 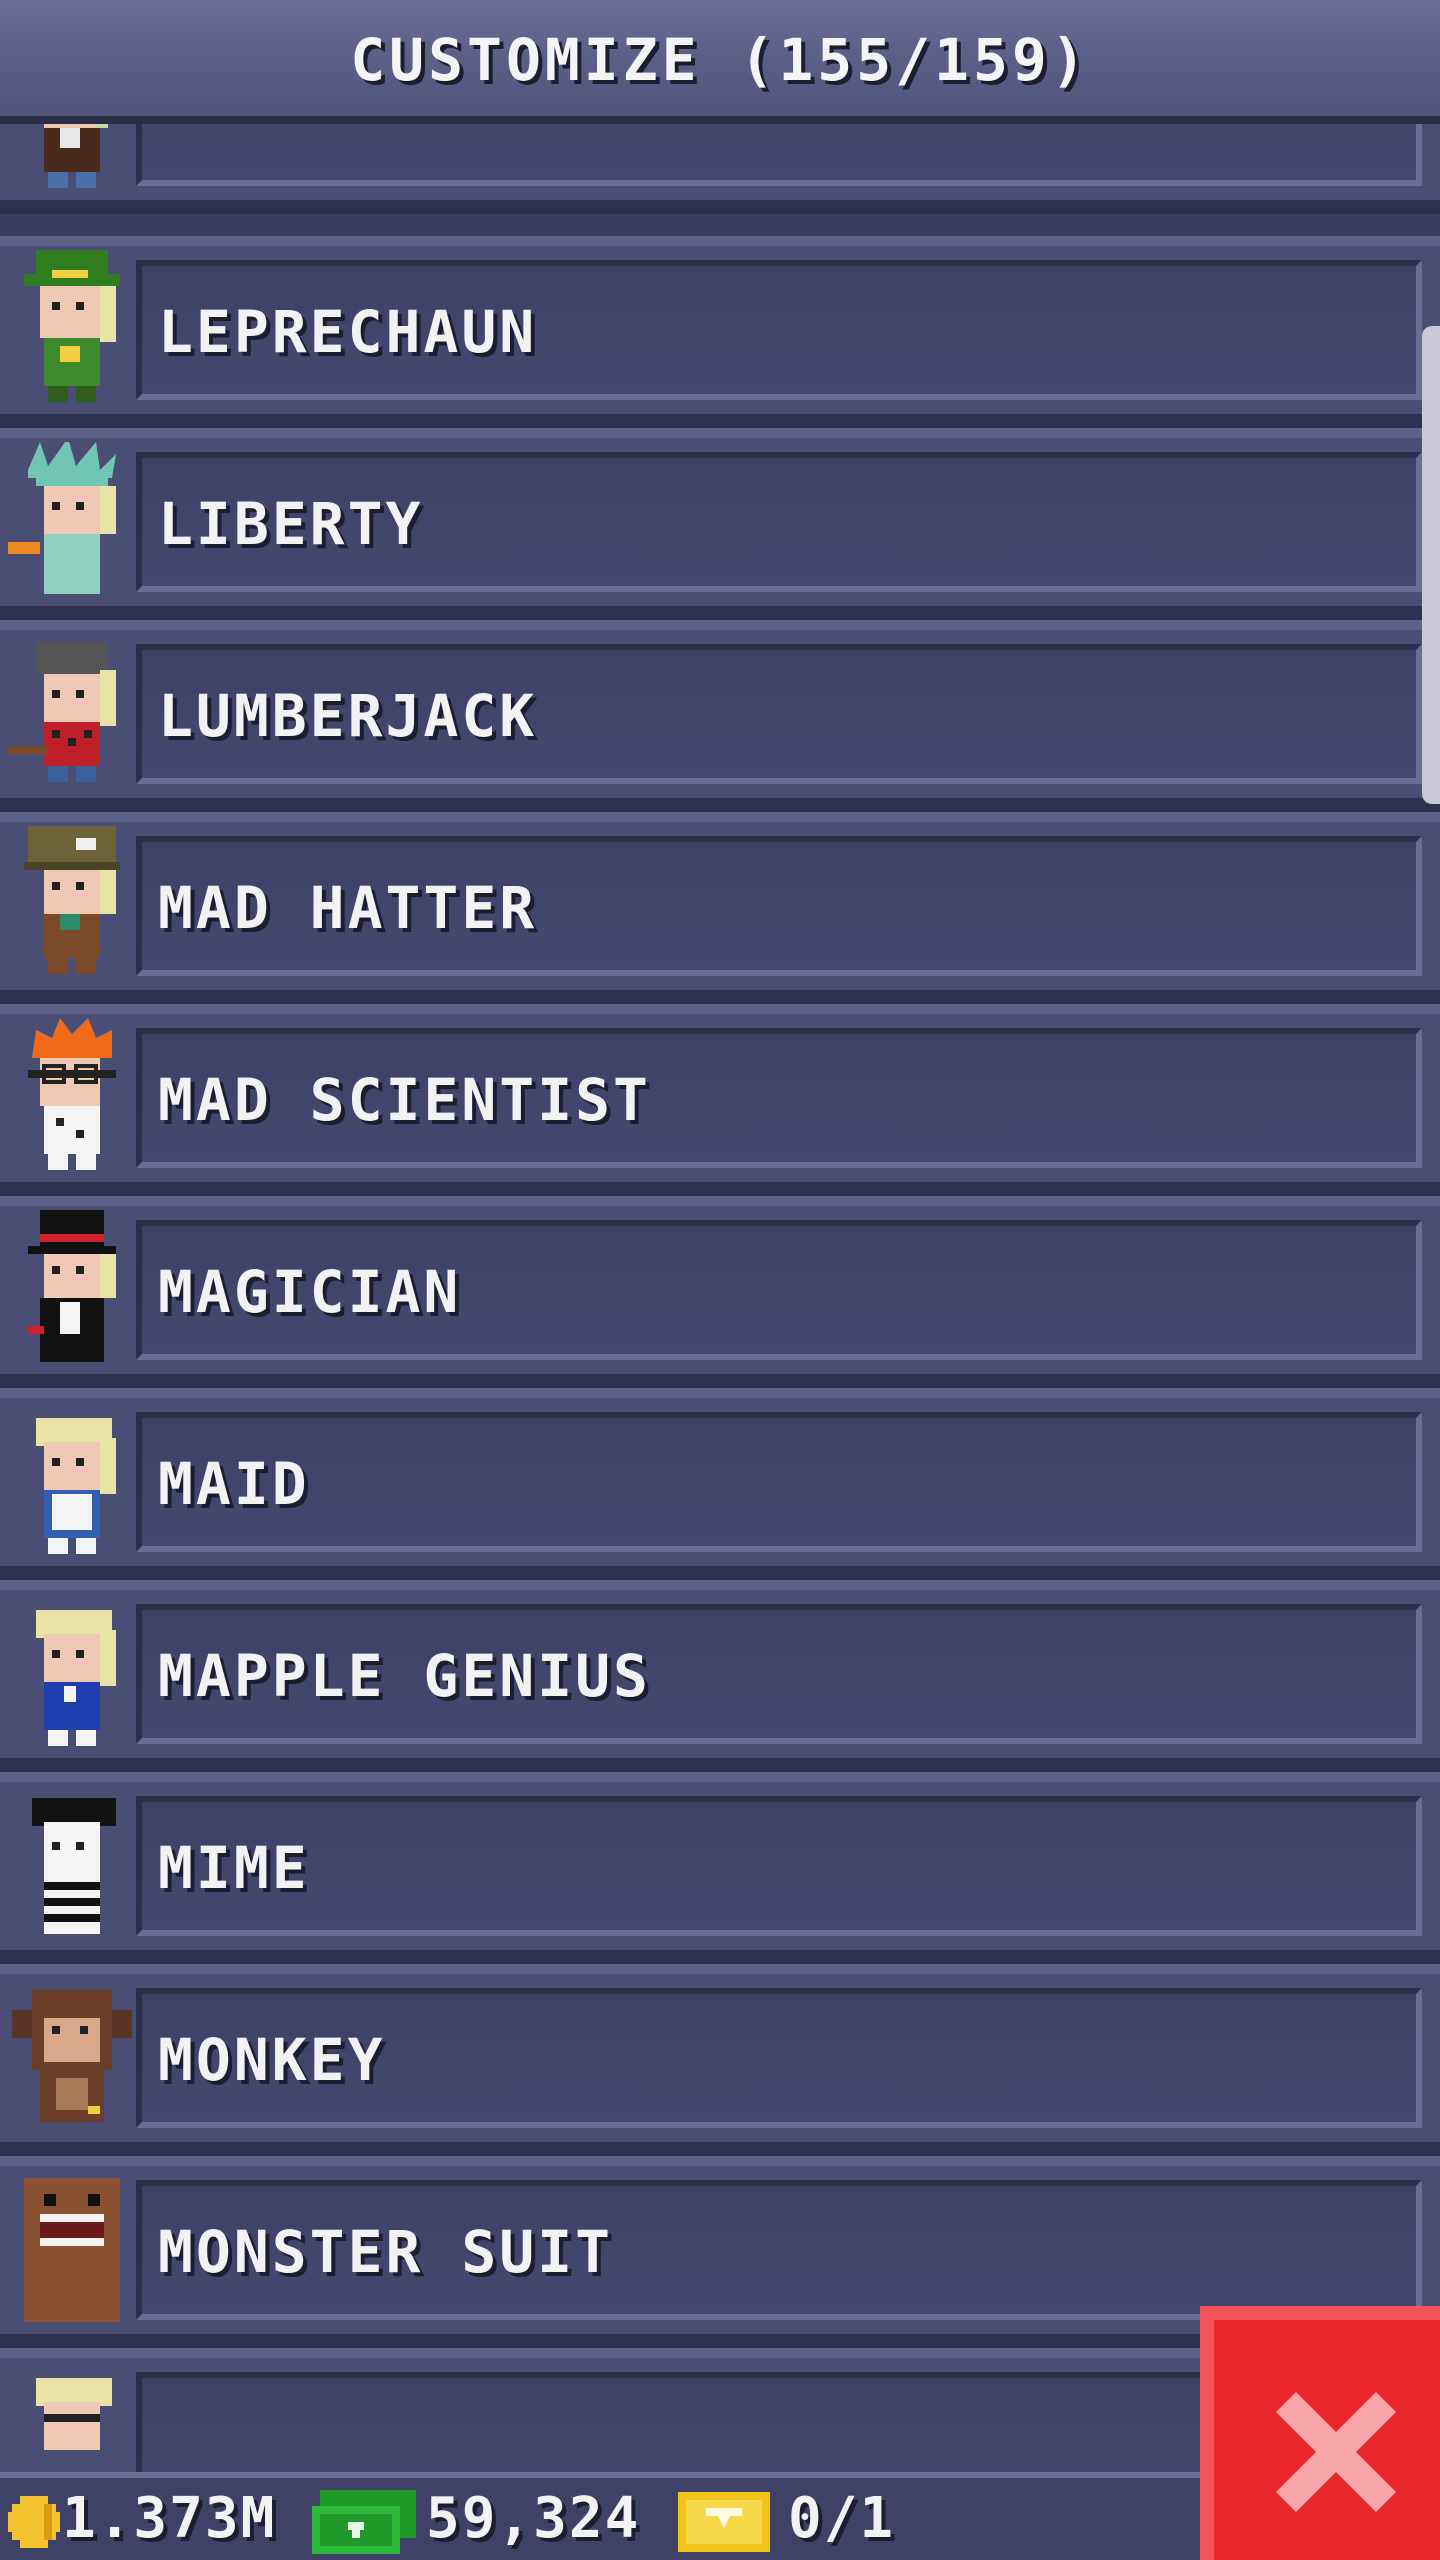 What do you see at coordinates (1431, 565) in the screenshot?
I see `scrollbar` at bounding box center [1431, 565].